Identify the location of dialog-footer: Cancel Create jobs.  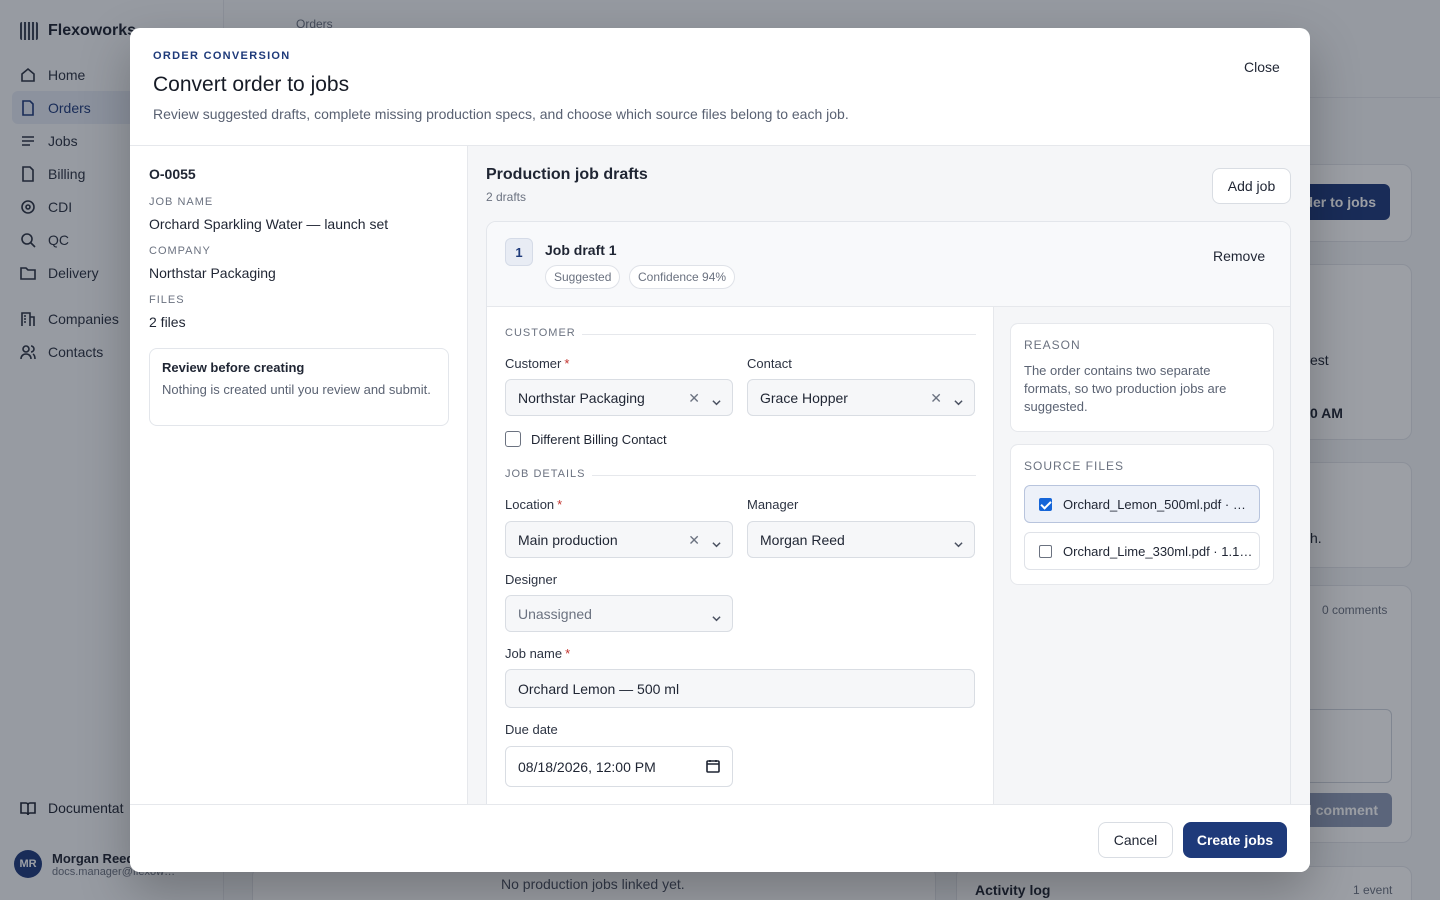
(720, 838).